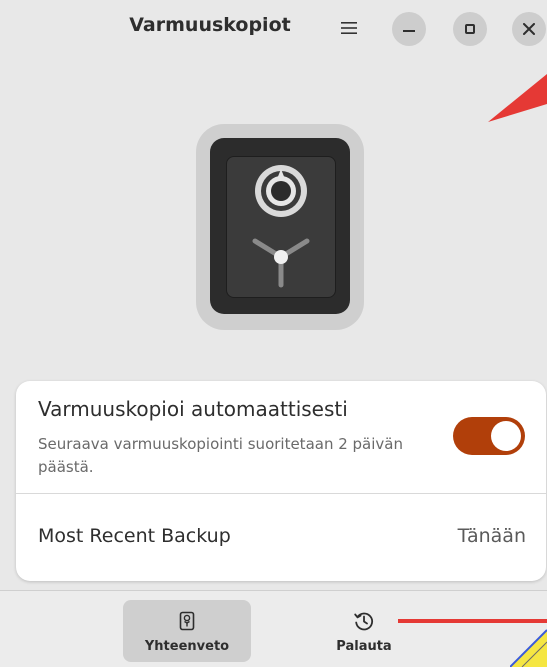 The height and width of the screenshot is (667, 547). I want to click on safe-illustration, so click(280, 227).